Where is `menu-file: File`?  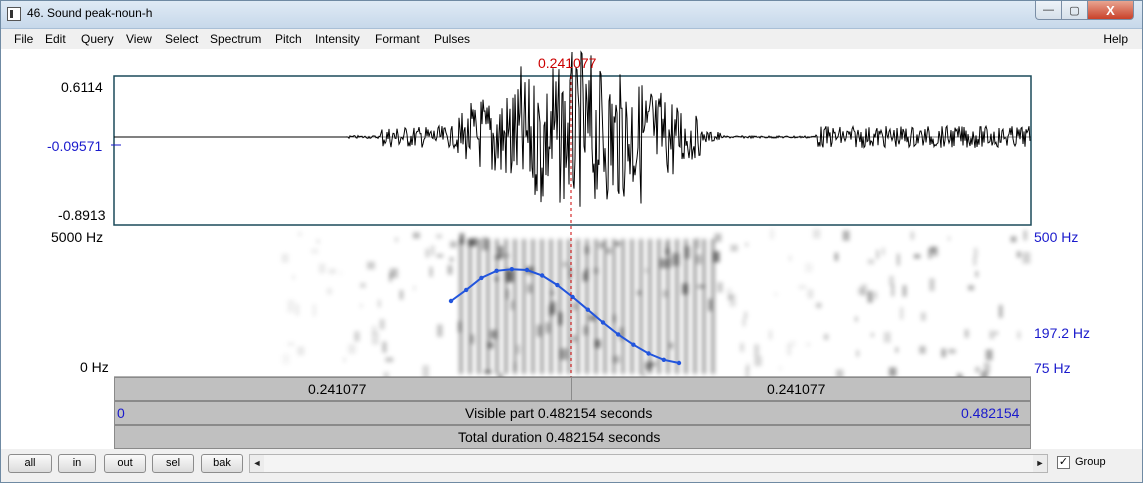
menu-file: File is located at coordinates (23, 39).